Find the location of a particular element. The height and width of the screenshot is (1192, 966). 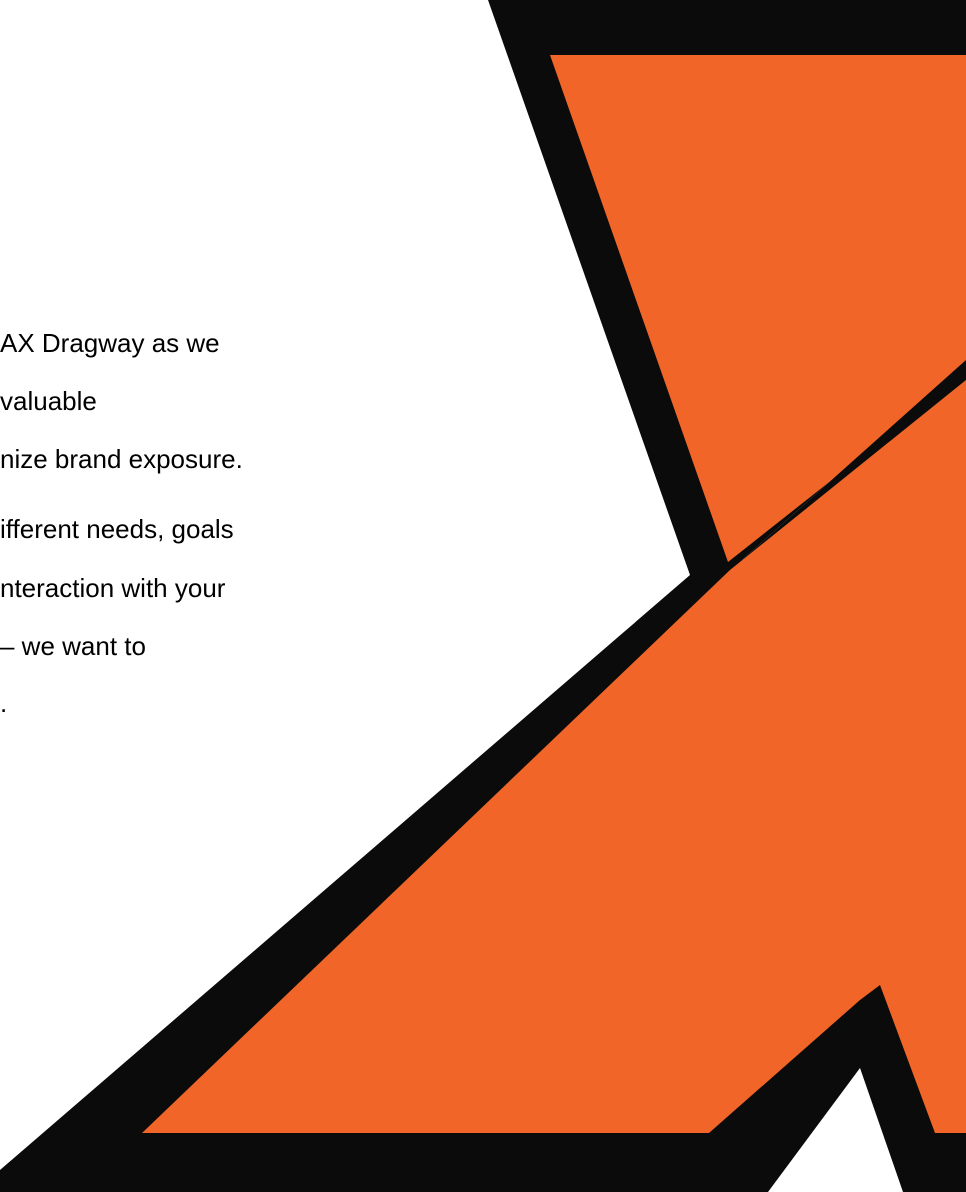

paragraph-2-line-4: . is located at coordinates (4, 703).